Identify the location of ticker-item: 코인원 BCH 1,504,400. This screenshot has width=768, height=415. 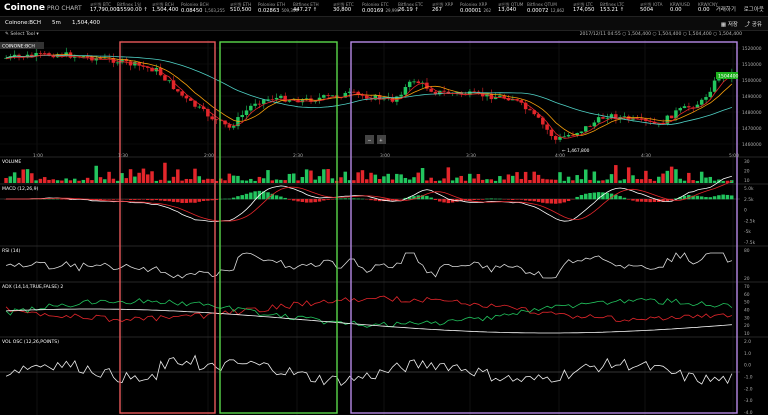
(165, 8).